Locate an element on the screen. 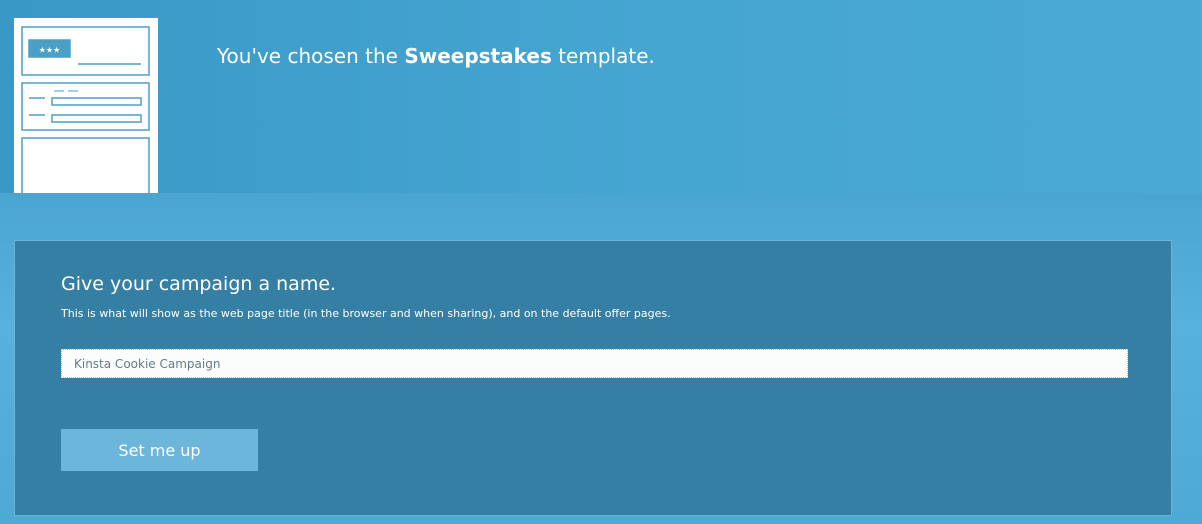  thumb-card-middle is located at coordinates (85, 106).